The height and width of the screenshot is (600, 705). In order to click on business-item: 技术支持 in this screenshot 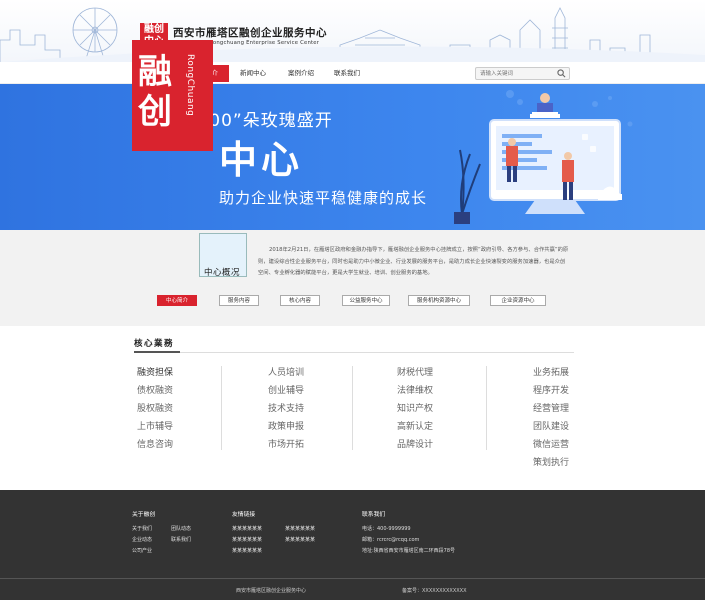, I will do `click(286, 409)`.